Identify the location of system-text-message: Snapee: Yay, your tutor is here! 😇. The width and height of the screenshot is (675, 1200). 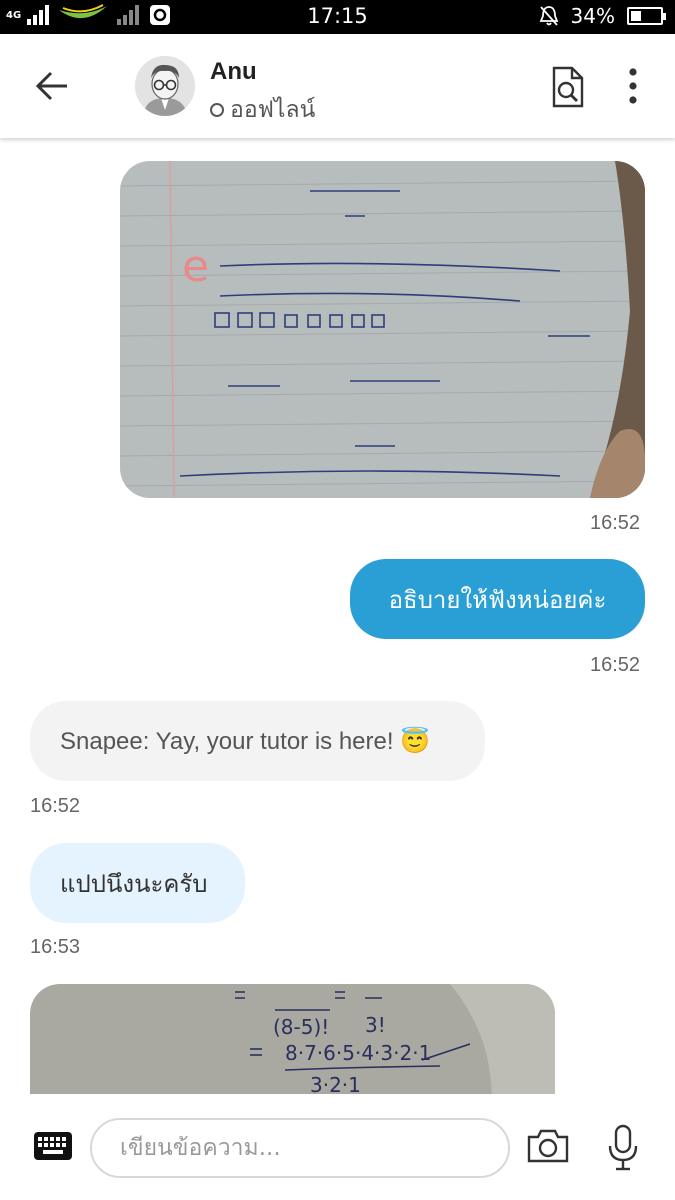
(257, 741).